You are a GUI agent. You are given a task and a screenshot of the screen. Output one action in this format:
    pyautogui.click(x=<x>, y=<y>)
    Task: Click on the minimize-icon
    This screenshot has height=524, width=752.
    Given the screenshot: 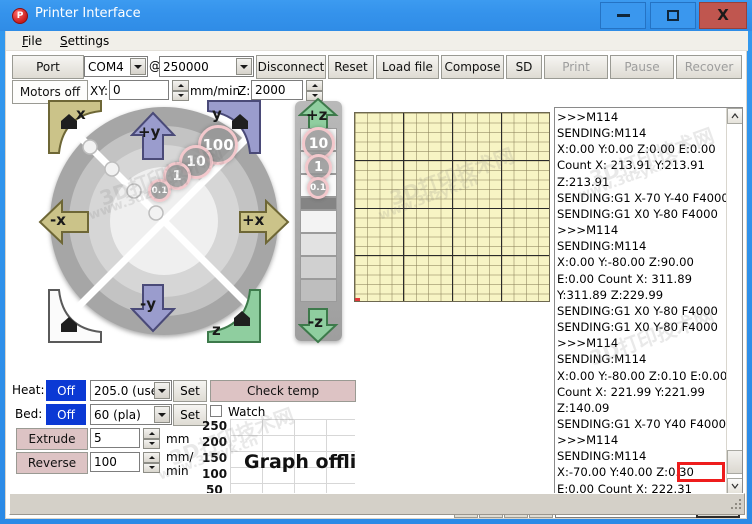 What is the action you would take?
    pyautogui.click(x=623, y=15)
    